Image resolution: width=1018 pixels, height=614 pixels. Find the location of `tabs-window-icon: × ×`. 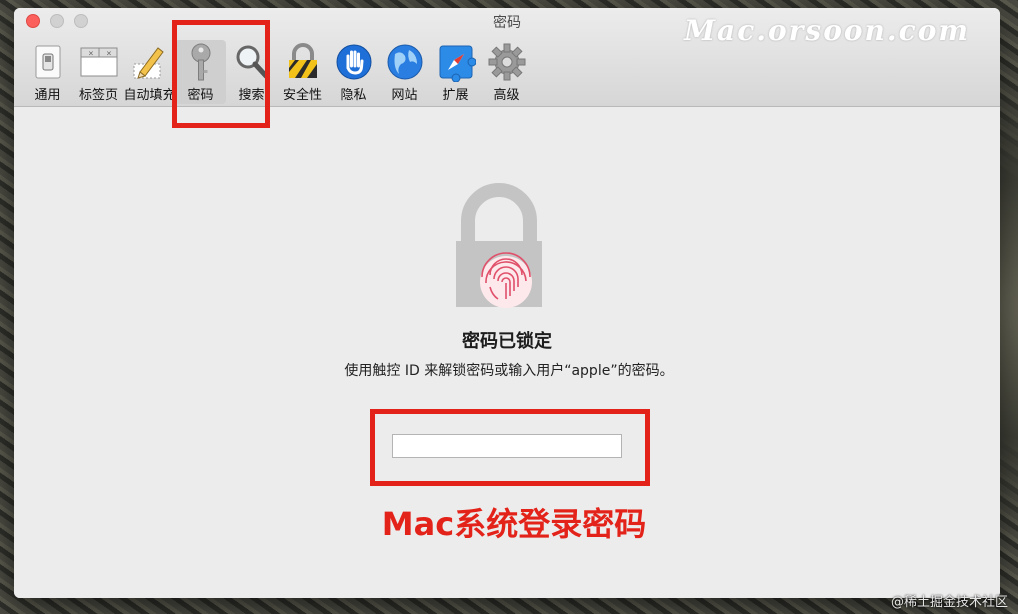

tabs-window-icon: × × is located at coordinates (98, 62).